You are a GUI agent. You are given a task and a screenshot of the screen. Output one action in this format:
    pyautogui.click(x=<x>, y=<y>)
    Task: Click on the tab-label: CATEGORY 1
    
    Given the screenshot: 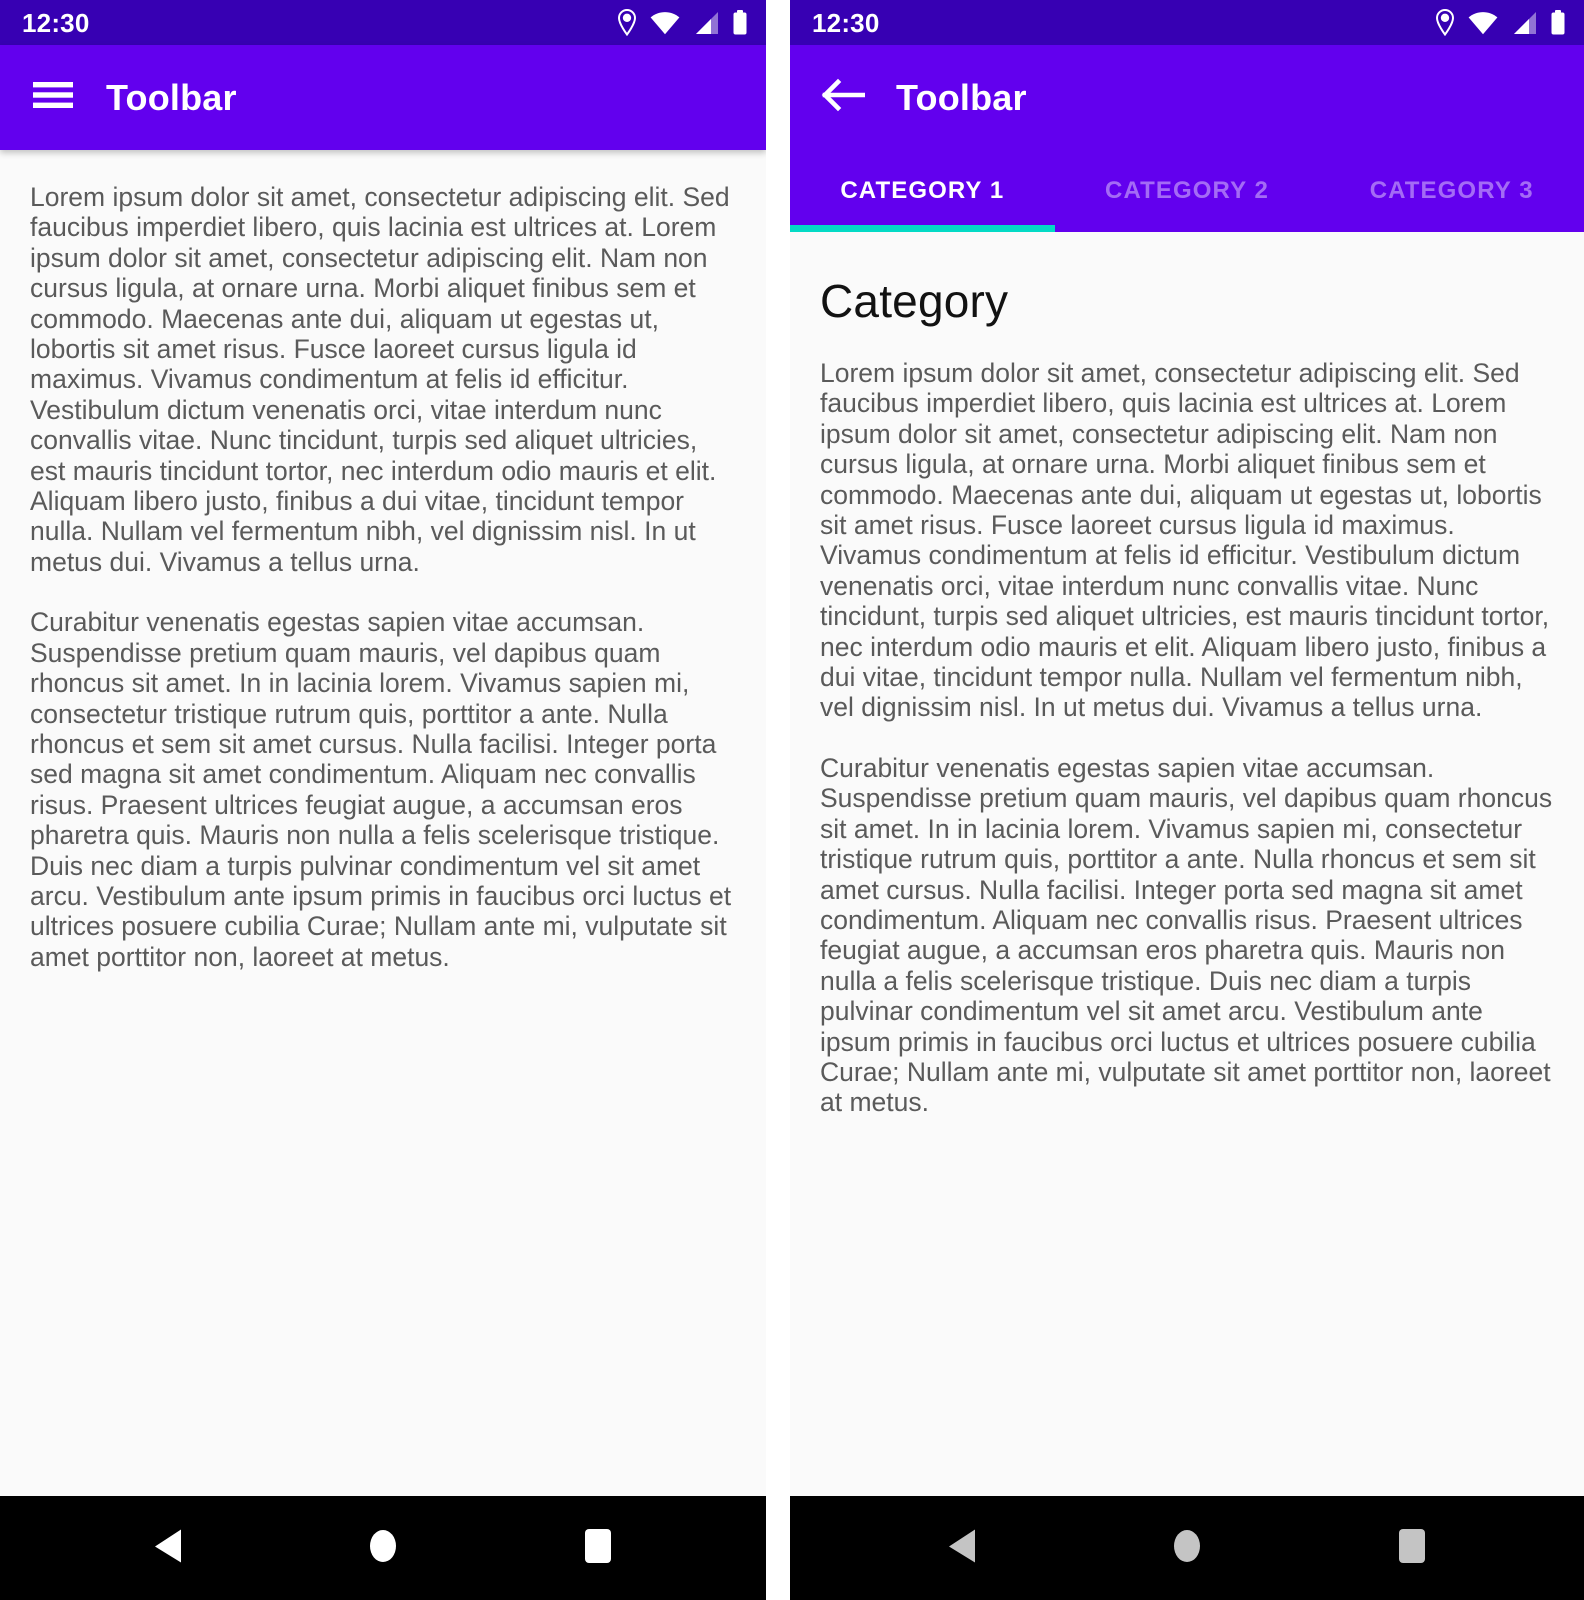 What is the action you would take?
    pyautogui.click(x=922, y=190)
    